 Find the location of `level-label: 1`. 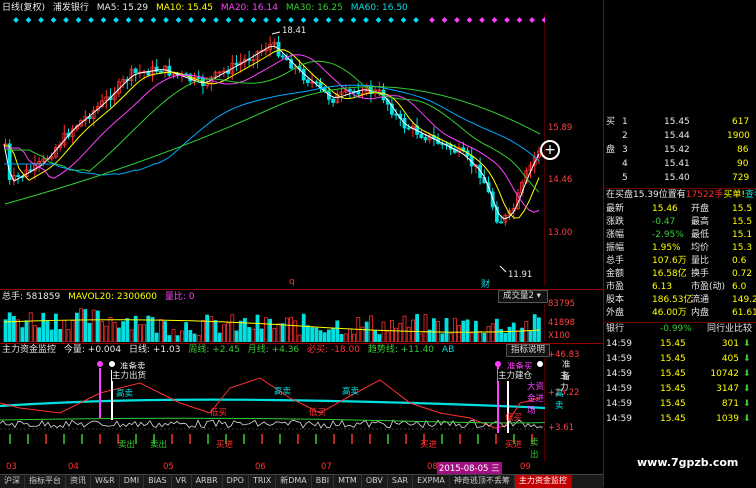

level-label: 1 is located at coordinates (625, 122).